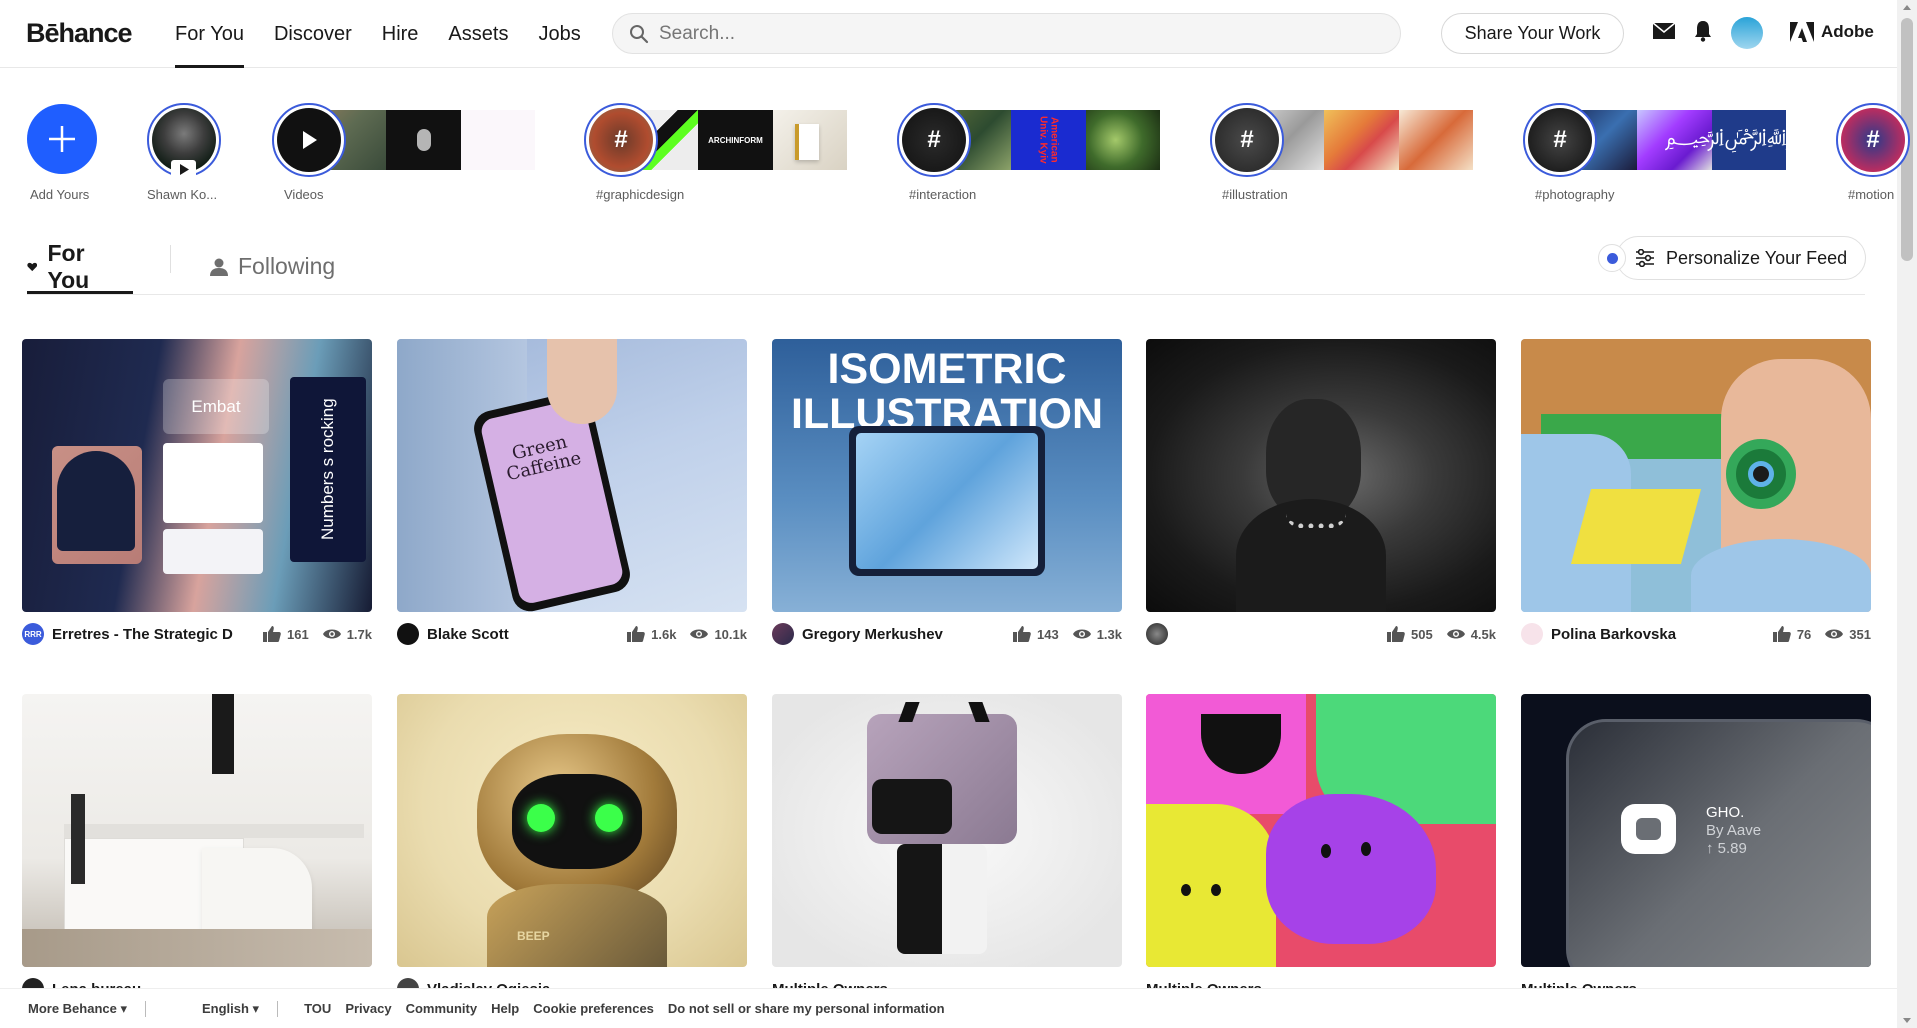 Image resolution: width=1917 pixels, height=1028 pixels. Describe the element at coordinates (152, 634) in the screenshot. I see `owner-name: Erretres - The Strategic D` at that location.